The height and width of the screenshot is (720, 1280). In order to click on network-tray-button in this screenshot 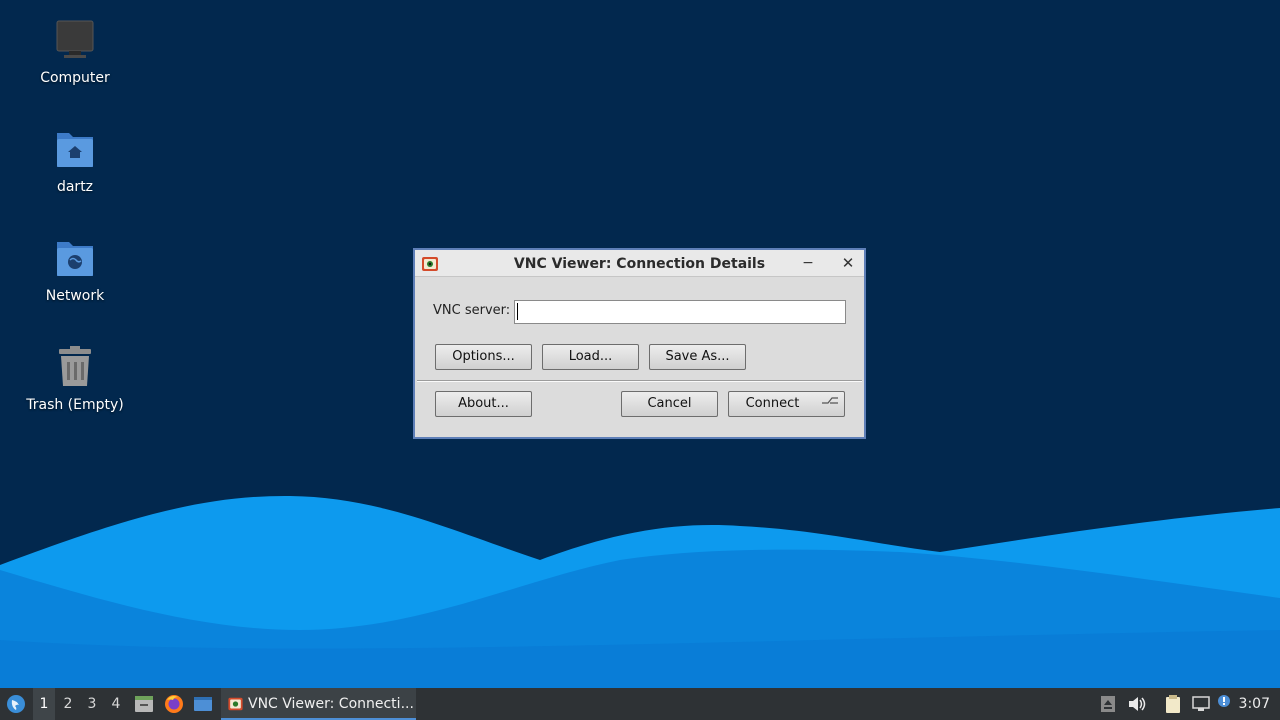, I will do `click(1201, 704)`.